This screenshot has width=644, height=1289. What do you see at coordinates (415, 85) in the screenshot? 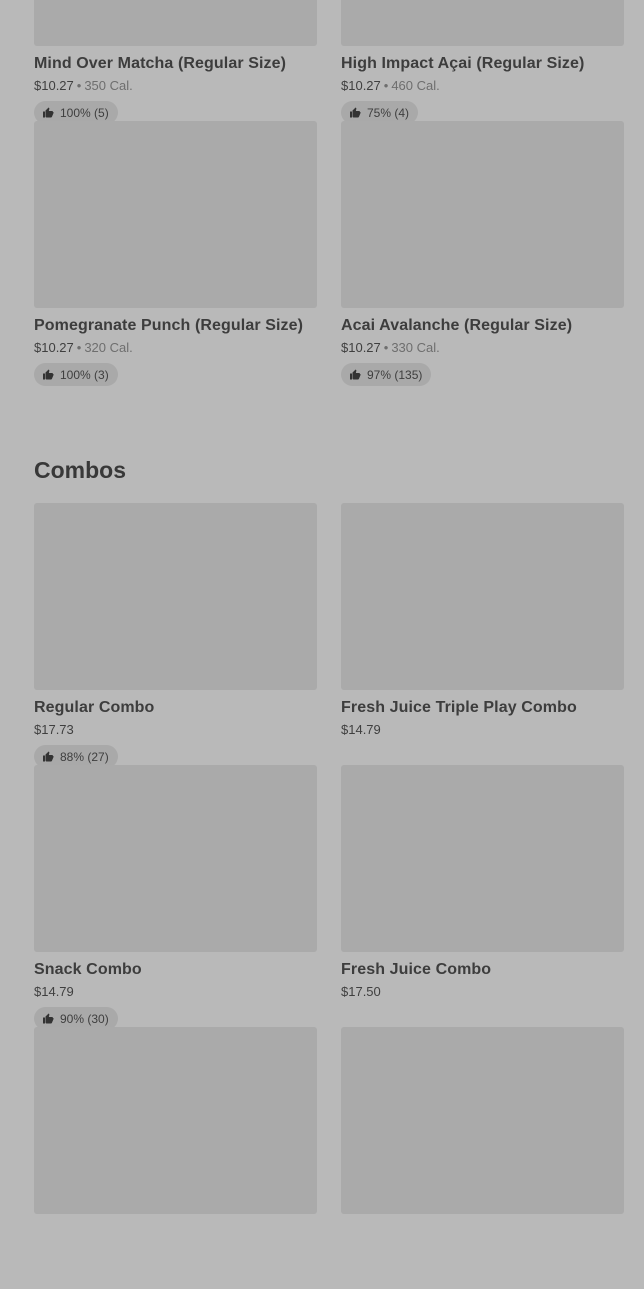
I see `item-calories: 460 Cal.` at bounding box center [415, 85].